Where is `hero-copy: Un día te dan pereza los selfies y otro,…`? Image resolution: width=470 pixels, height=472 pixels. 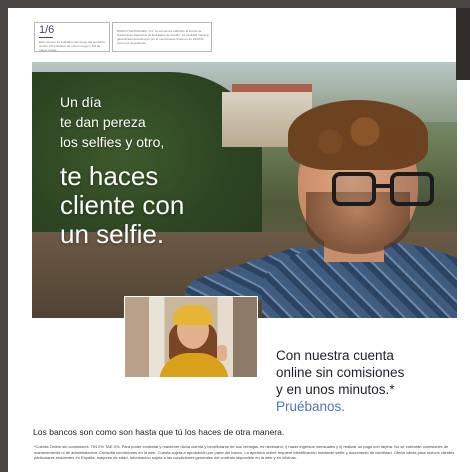 hero-copy: Un día te dan pereza los selfies y otro,… is located at coordinates (122, 170).